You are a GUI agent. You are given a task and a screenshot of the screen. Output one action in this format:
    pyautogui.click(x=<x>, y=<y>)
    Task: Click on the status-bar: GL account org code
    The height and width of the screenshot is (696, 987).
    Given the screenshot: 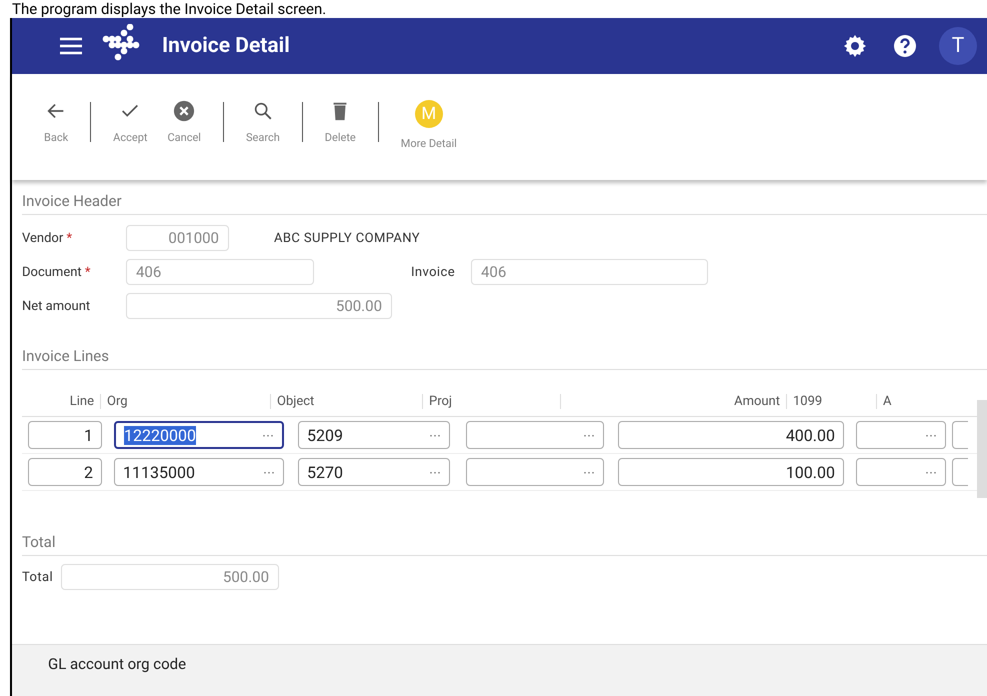 What is the action you would take?
    pyautogui.click(x=499, y=670)
    